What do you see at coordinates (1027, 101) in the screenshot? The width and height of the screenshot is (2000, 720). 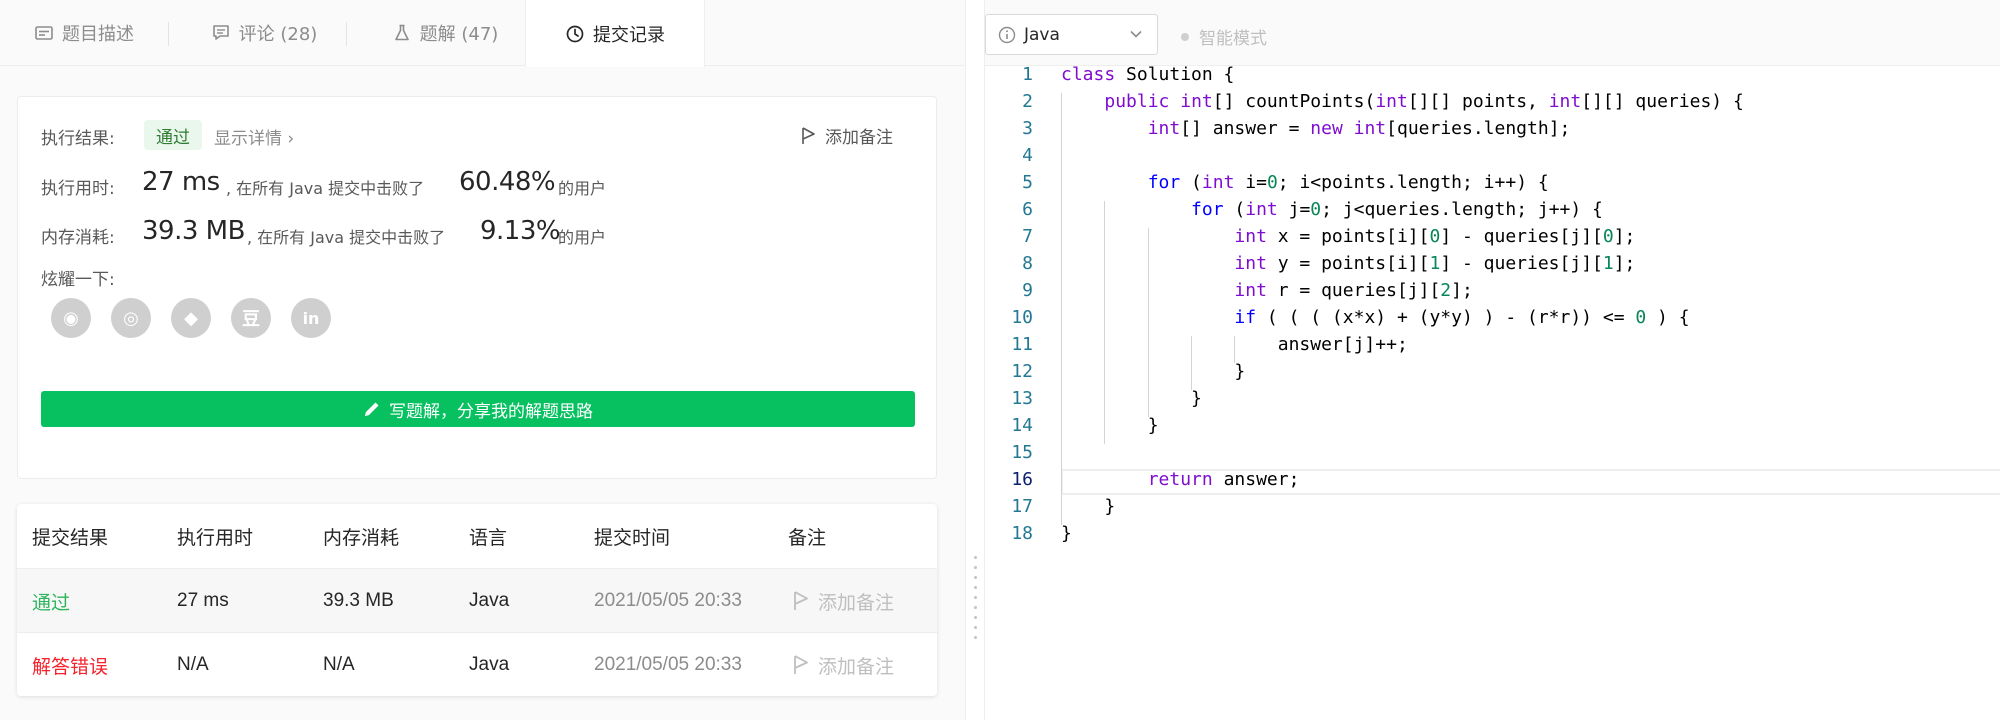 I see `line-number: 2` at bounding box center [1027, 101].